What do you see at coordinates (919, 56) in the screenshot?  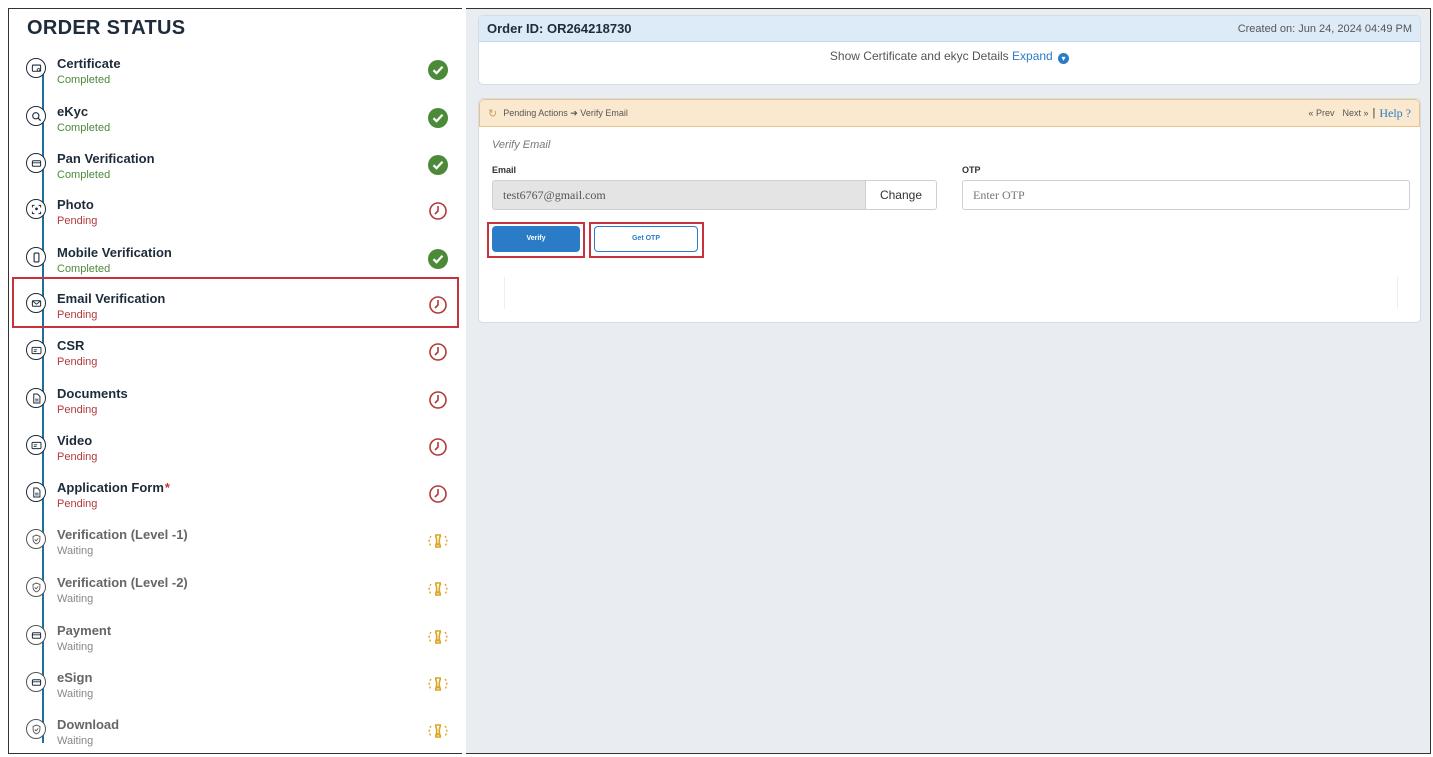 I see `expand-text: Show Certificate and ekyc Details` at bounding box center [919, 56].